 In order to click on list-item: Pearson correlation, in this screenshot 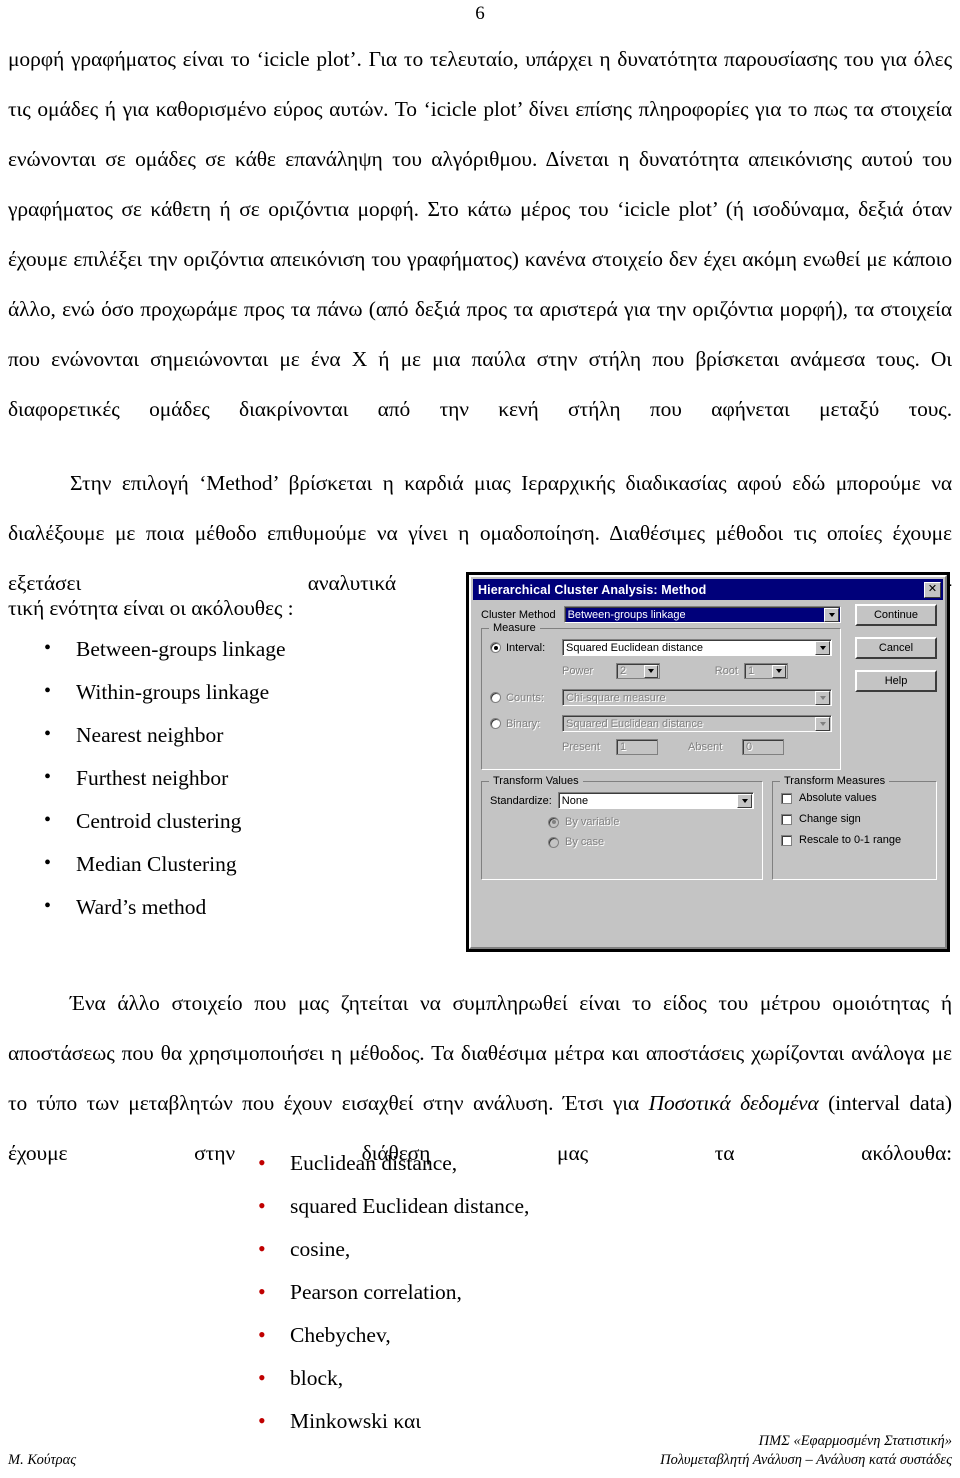, I will do `click(462, 1292)`.